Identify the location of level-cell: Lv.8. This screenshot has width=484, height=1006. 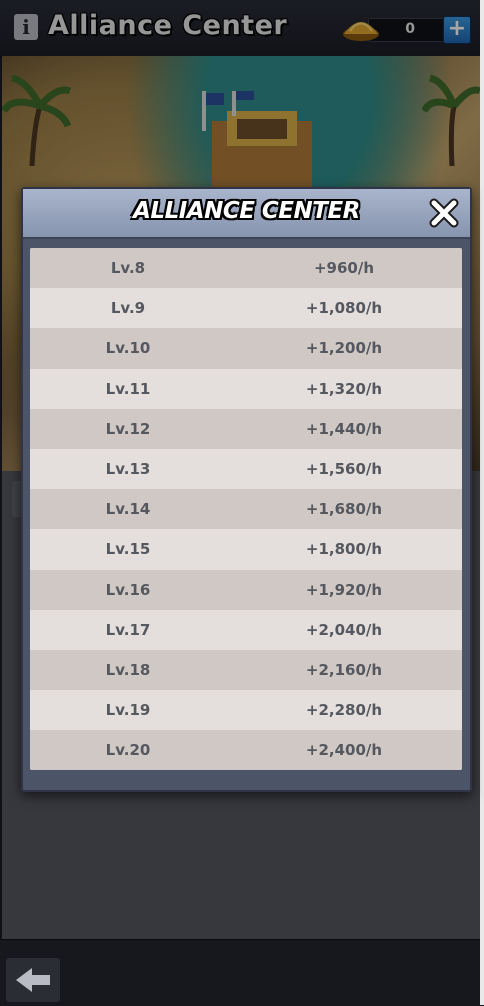
(128, 268).